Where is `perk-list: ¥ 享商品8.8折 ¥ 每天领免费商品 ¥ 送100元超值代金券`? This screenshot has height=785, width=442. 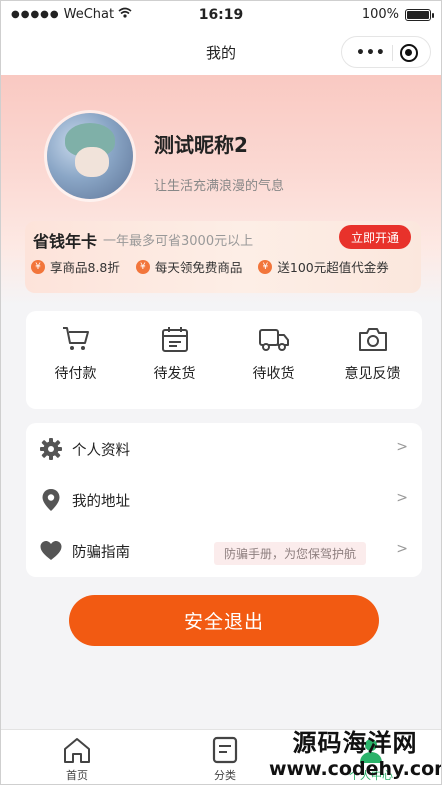
perk-list: ¥ 享商品8.8折 ¥ 每天领免费商品 ¥ 送100元超值代金券 is located at coordinates (223, 266).